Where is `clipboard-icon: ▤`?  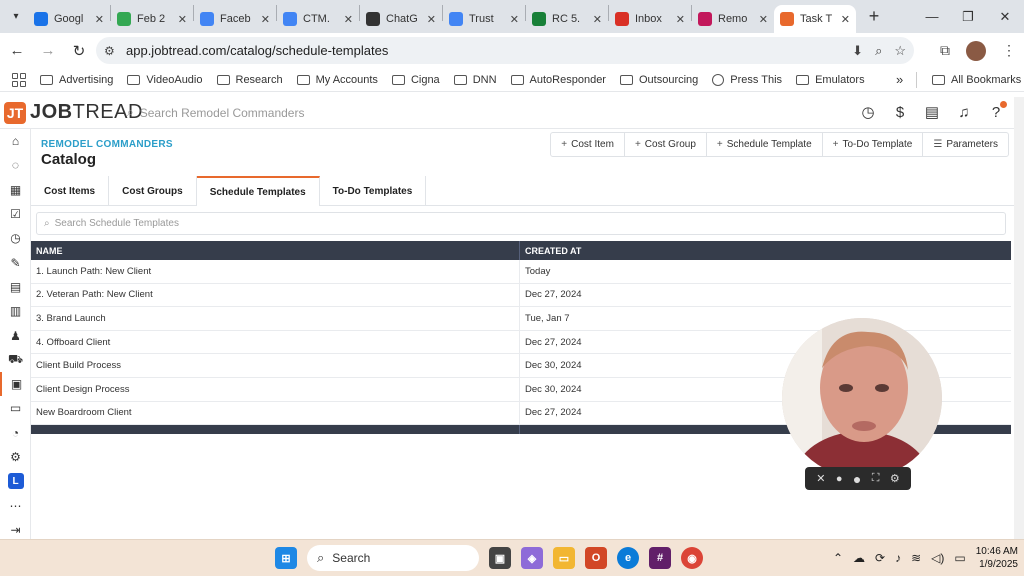 clipboard-icon: ▤ is located at coordinates (932, 112).